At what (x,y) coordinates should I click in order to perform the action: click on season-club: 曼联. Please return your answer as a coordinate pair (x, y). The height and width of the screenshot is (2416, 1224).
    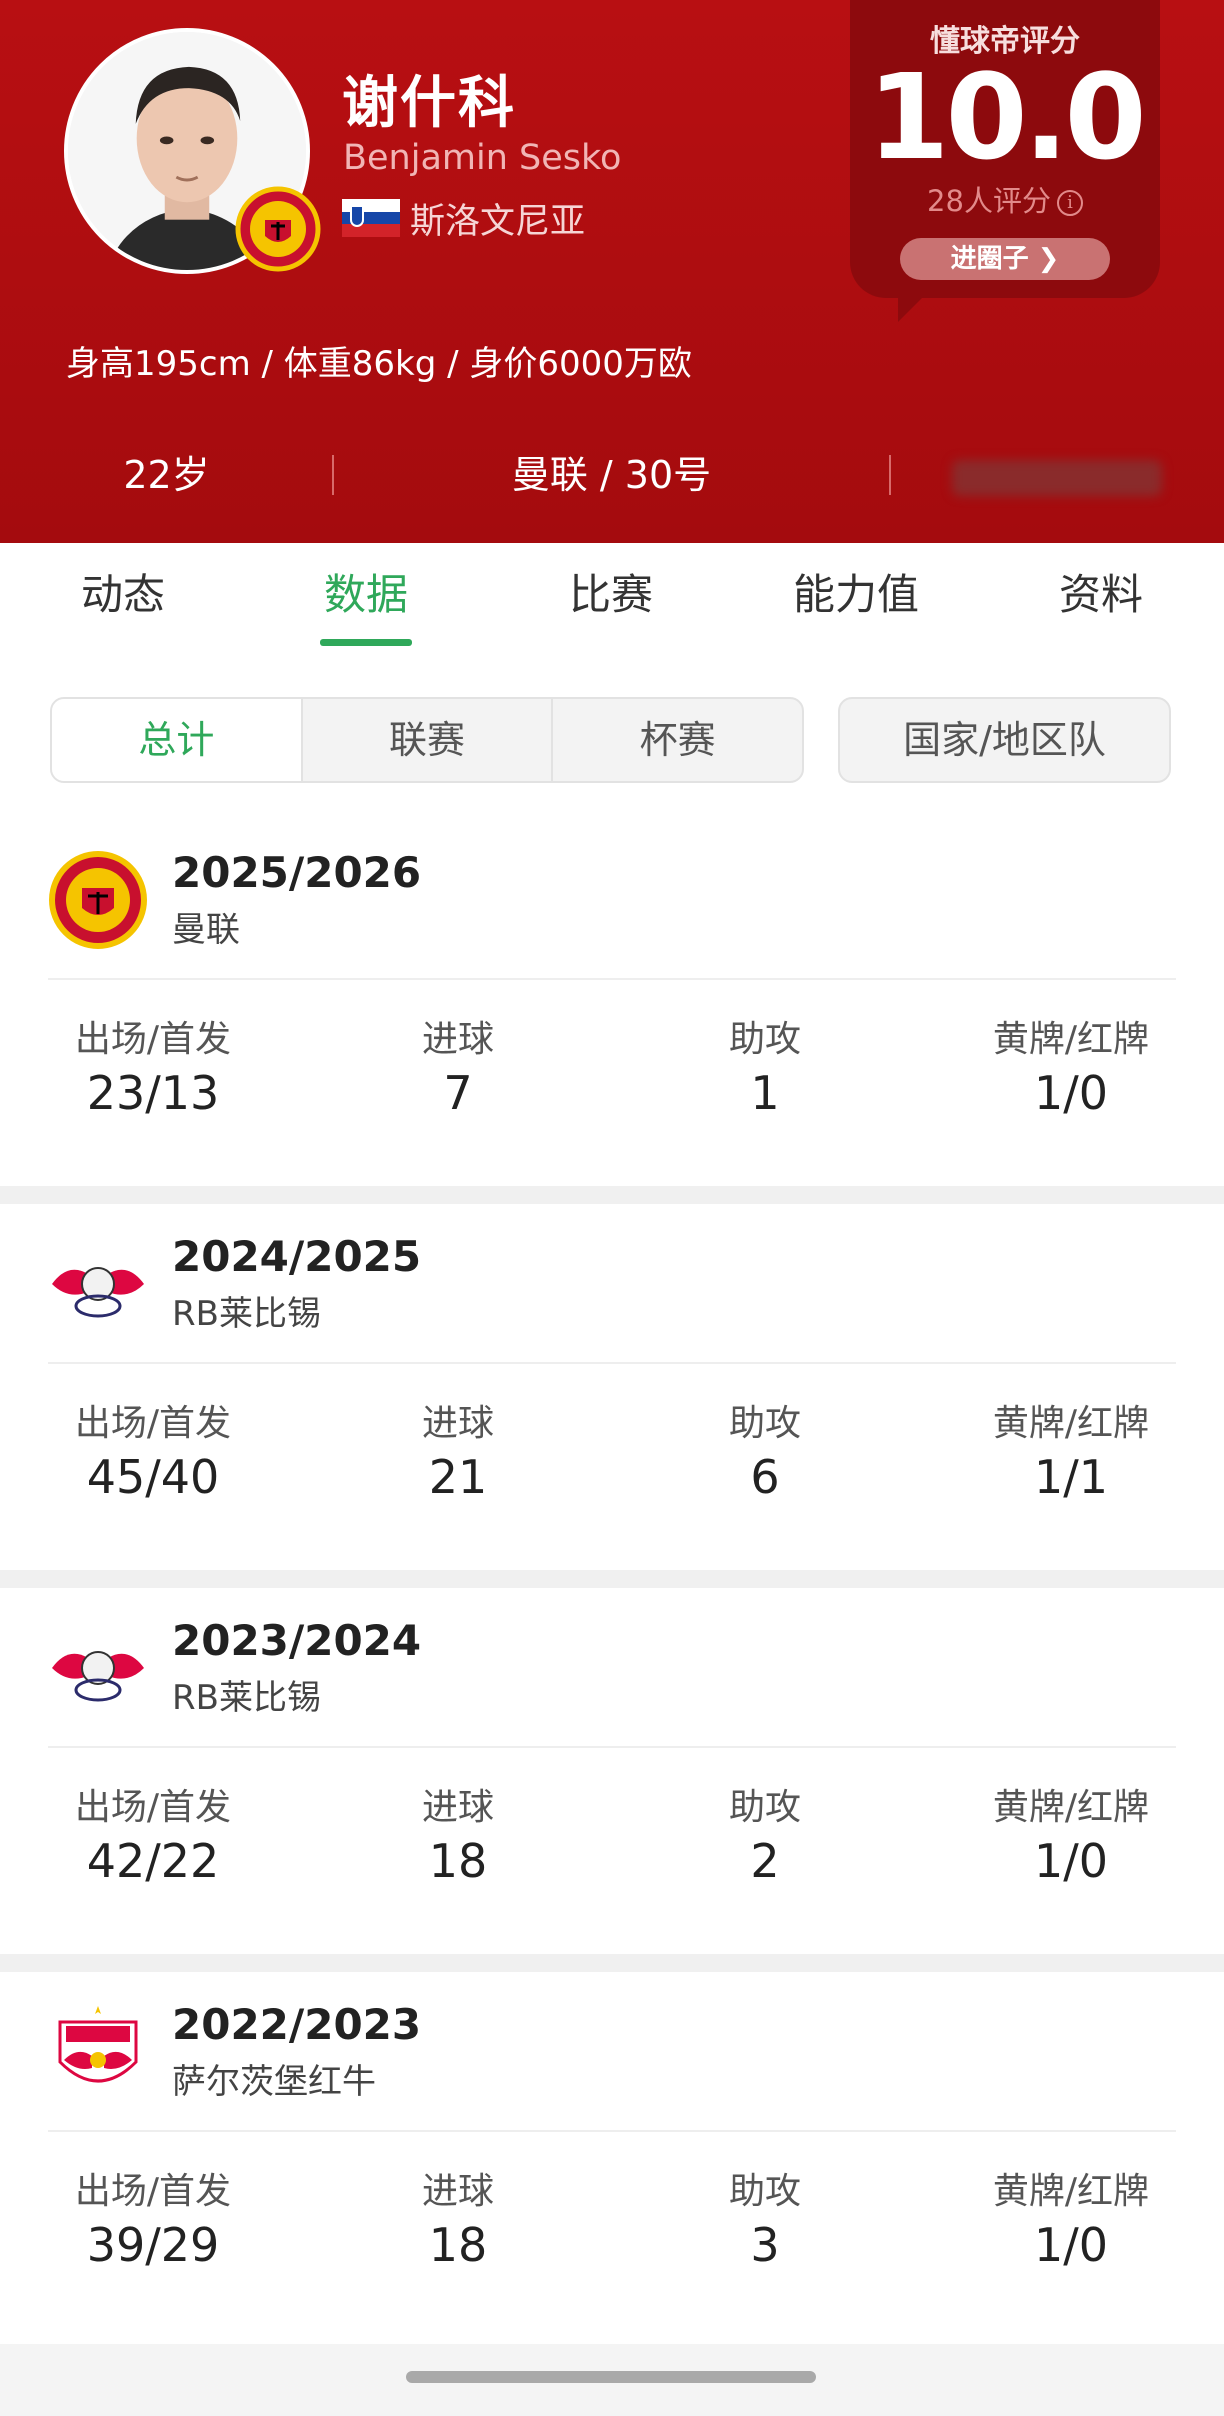
    Looking at the image, I should click on (206, 930).